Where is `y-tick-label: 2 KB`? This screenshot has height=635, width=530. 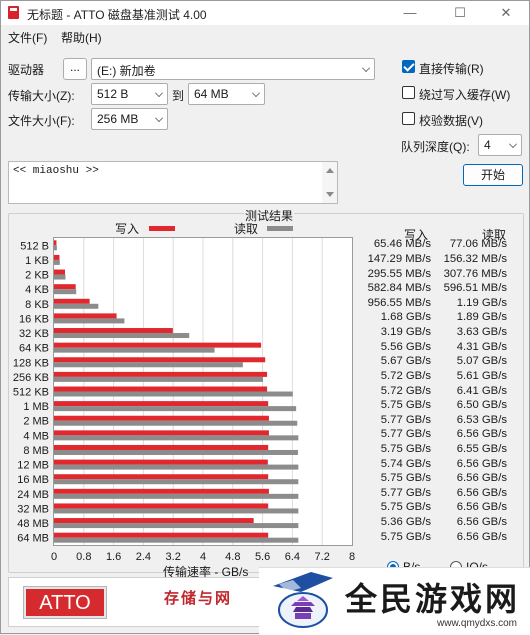 y-tick-label: 2 KB is located at coordinates (37, 276).